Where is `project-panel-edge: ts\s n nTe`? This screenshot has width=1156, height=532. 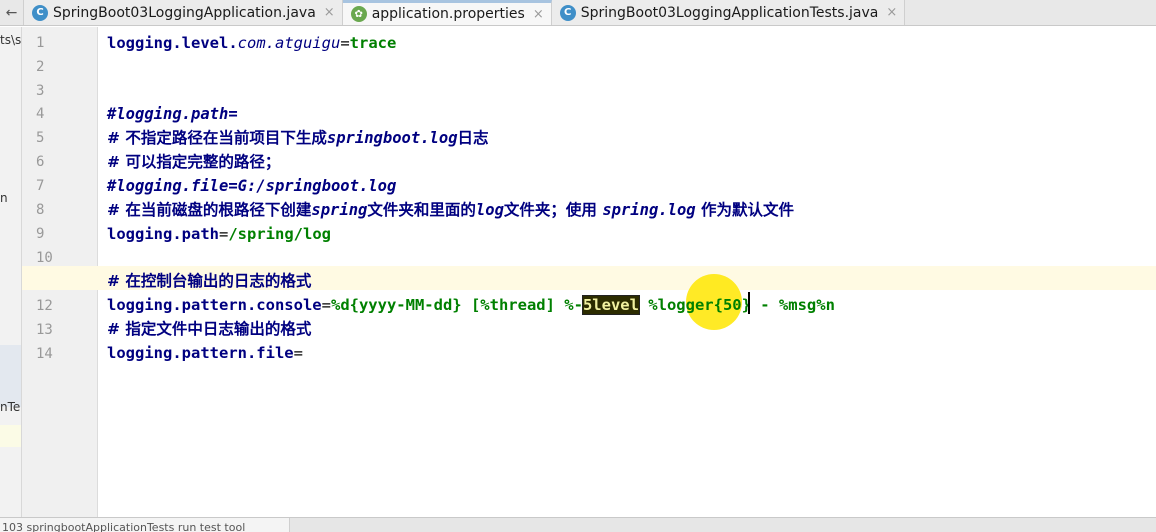
project-panel-edge: ts\s n nTe is located at coordinates (11, 272).